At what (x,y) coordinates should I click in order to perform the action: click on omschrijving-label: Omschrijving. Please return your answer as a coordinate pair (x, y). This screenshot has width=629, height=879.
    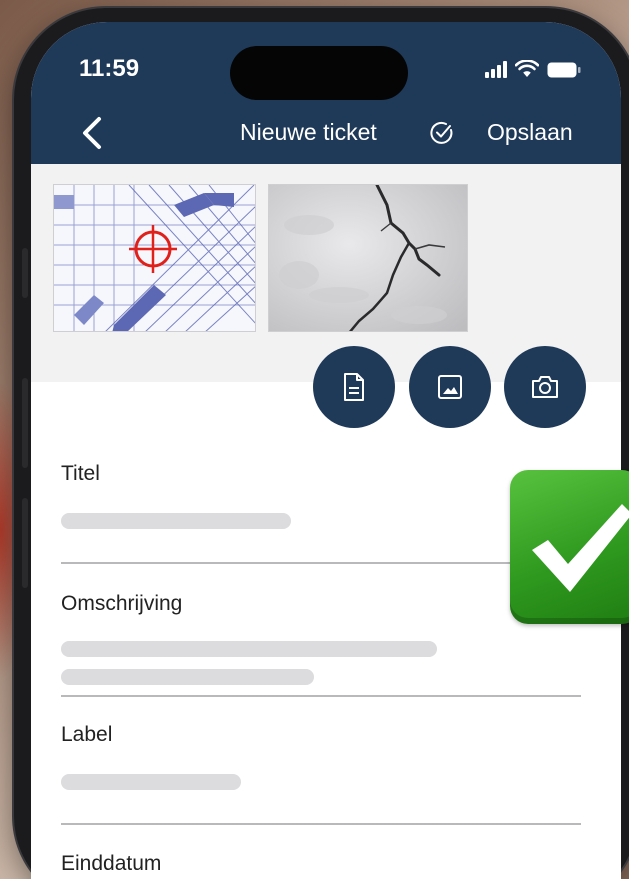
    Looking at the image, I should click on (122, 603).